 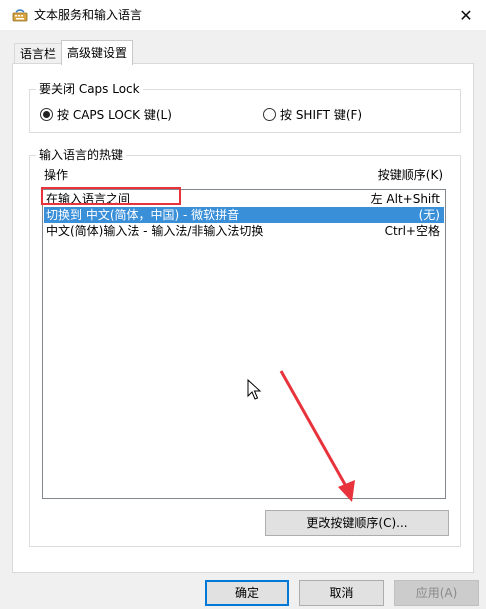 I want to click on tab-language-bar: 语言栏, so click(x=38, y=53).